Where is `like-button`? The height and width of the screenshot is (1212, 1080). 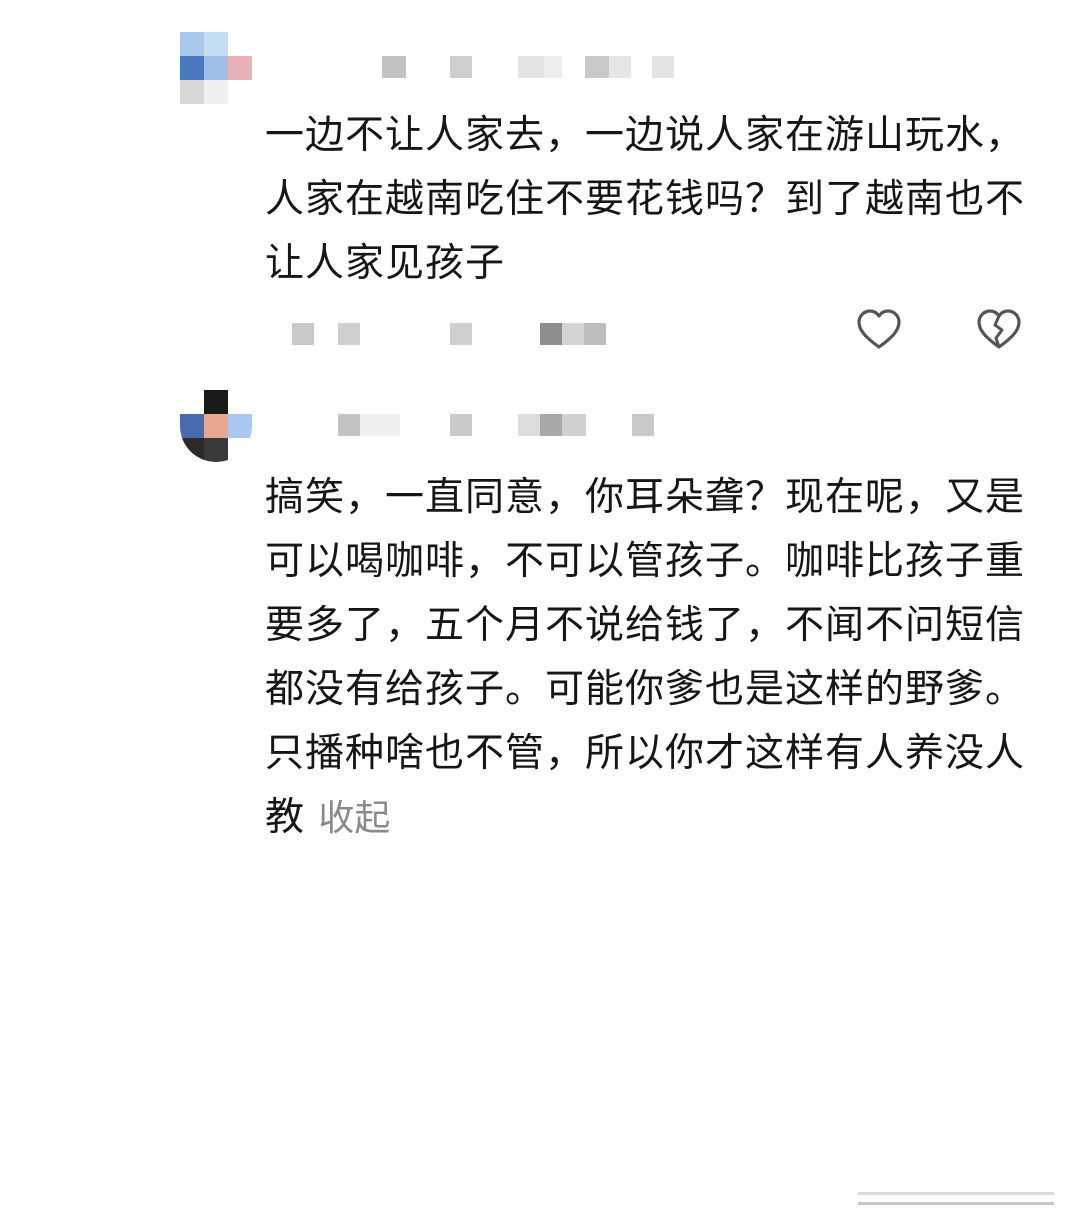
like-button is located at coordinates (879, 330).